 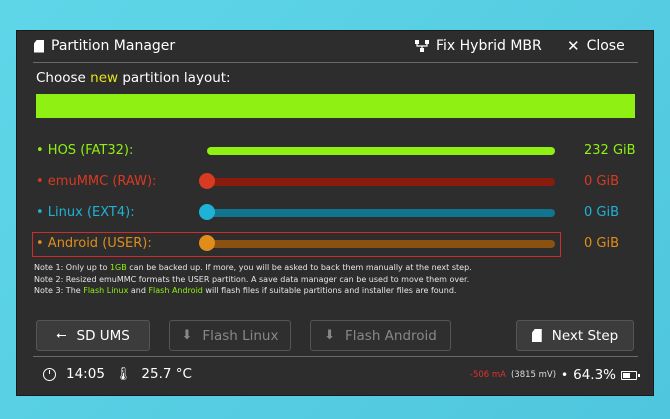 I want to click on fix-hybrid-mbr-label: Fix Hybrid MBR, so click(x=489, y=46).